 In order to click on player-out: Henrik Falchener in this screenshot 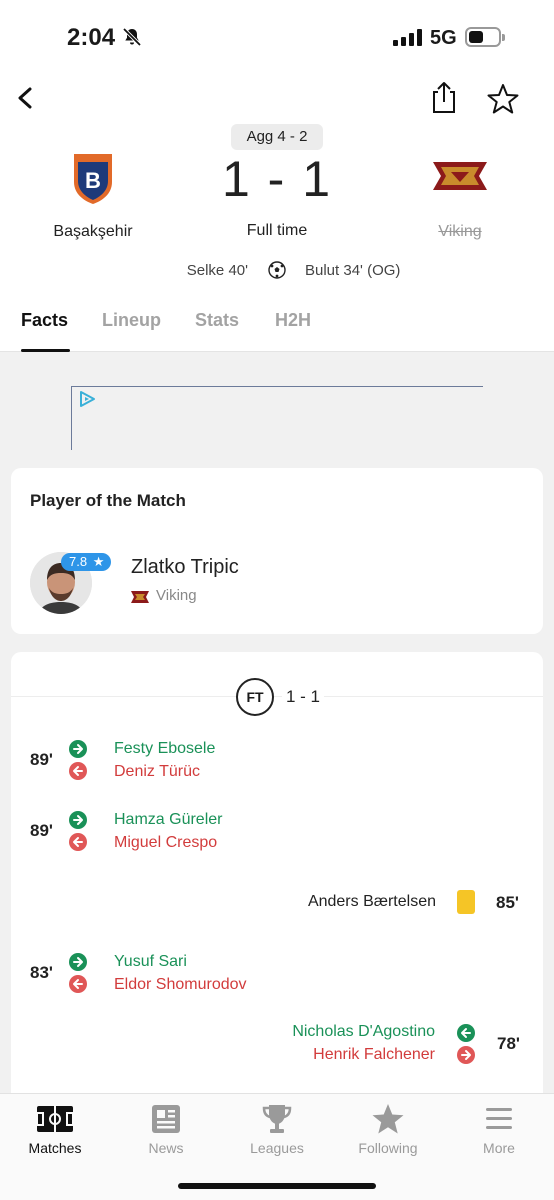, I will do `click(374, 1054)`.